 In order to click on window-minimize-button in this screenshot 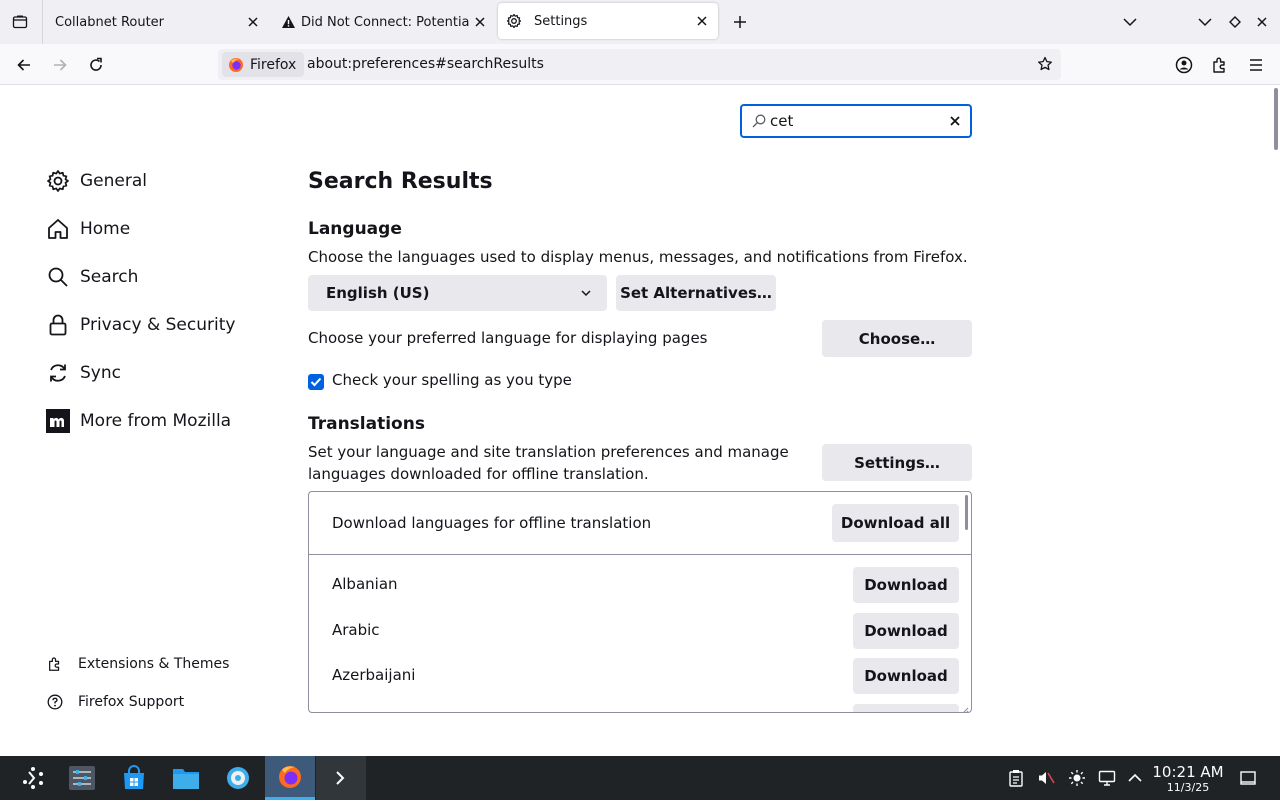, I will do `click(1205, 22)`.